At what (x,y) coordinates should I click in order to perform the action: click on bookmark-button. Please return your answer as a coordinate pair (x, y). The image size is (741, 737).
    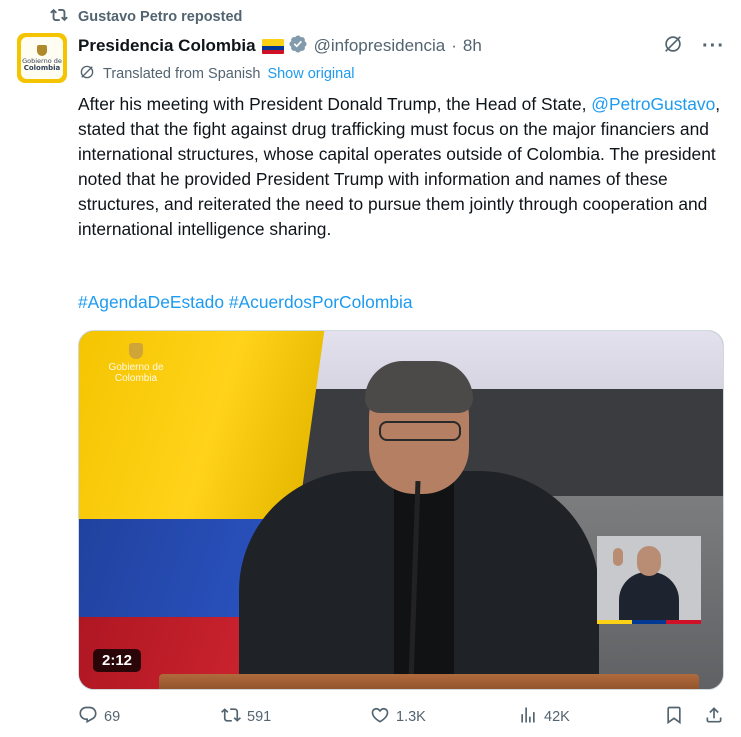
    Looking at the image, I should click on (674, 717).